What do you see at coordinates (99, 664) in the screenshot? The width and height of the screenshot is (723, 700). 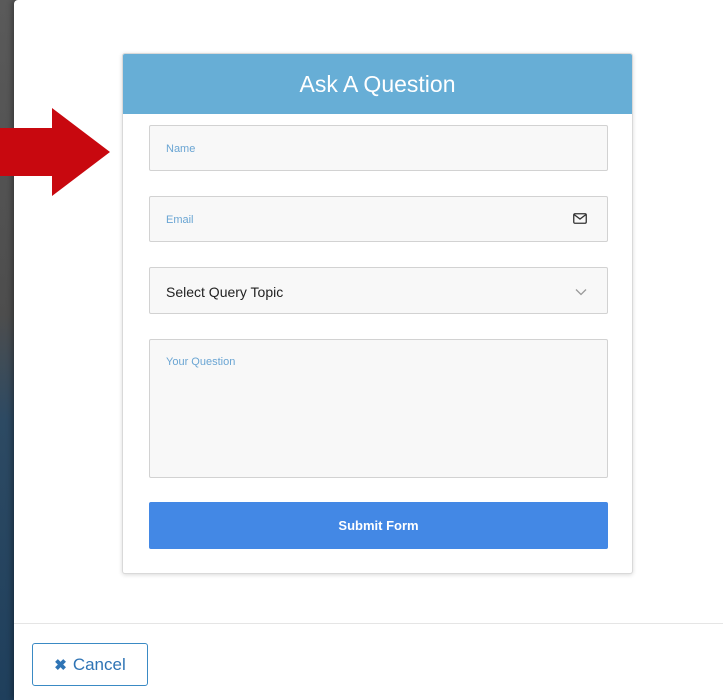 I see `cancel-label: Cancel` at bounding box center [99, 664].